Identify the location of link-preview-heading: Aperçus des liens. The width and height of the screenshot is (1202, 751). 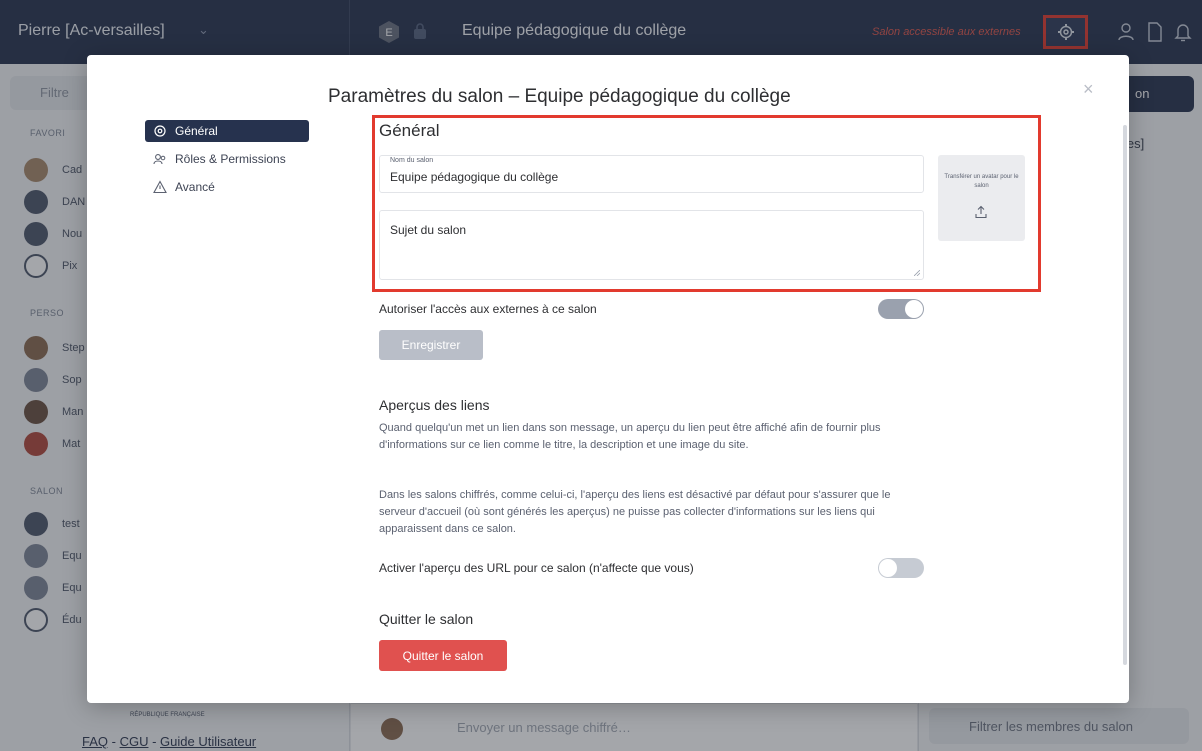
(434, 405).